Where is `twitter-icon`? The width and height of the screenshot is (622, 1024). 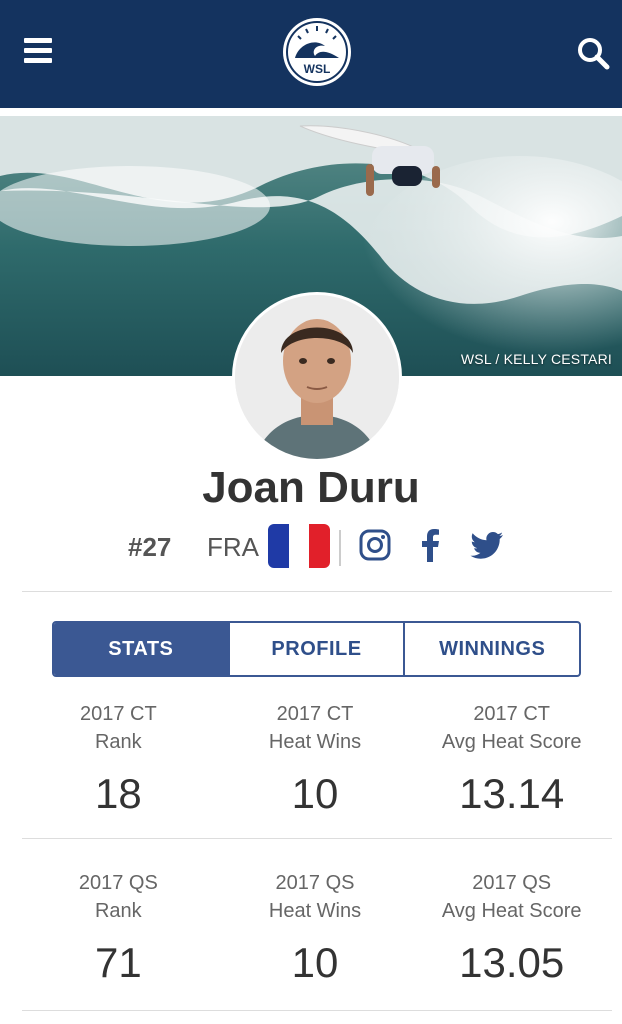 twitter-icon is located at coordinates (487, 545).